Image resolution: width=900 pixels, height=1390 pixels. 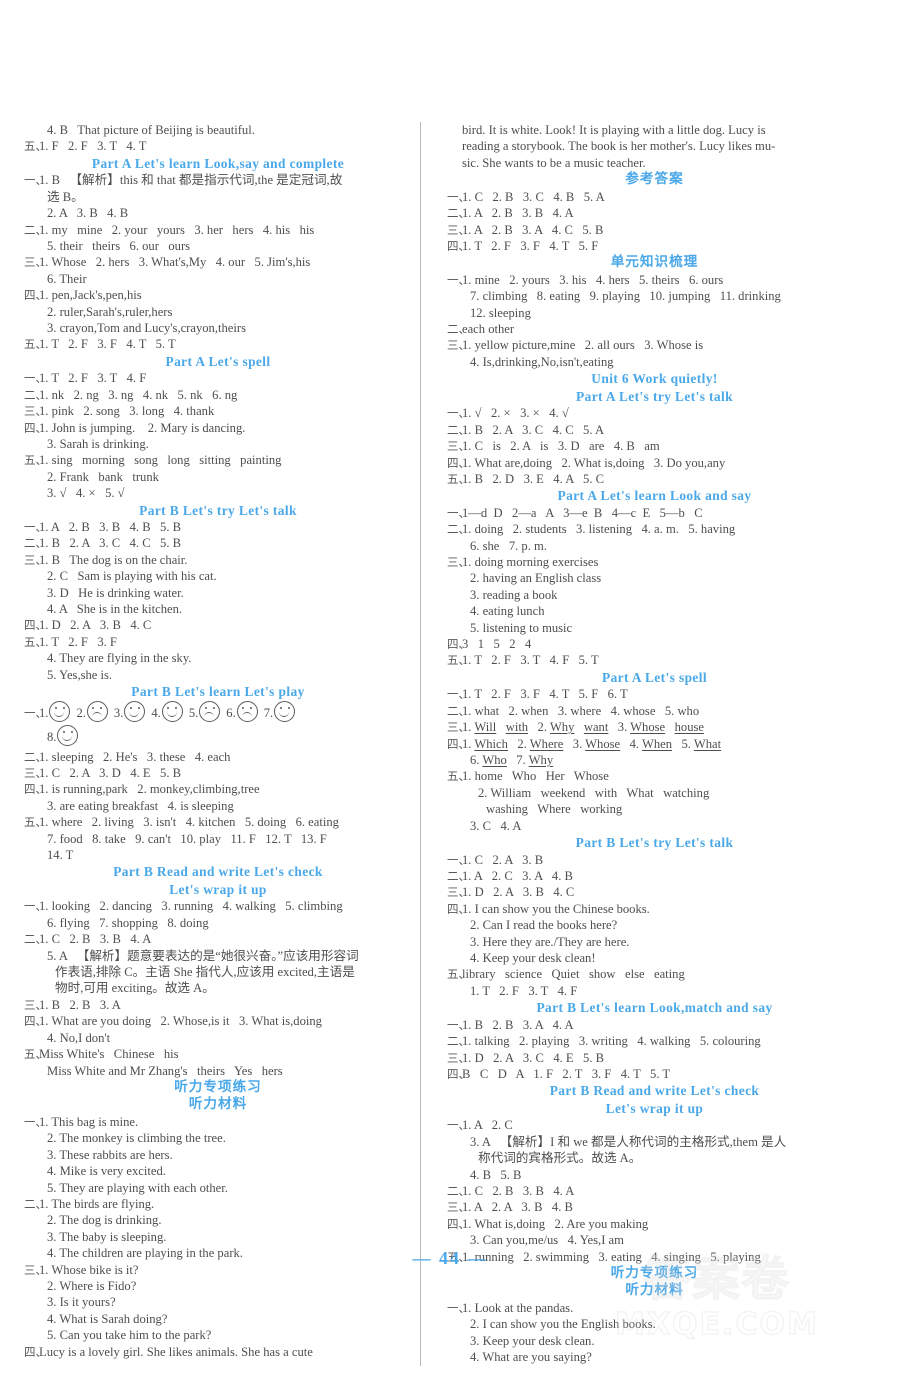 What do you see at coordinates (518, 1190) in the screenshot?
I see `answer-text: 1. C 2. B 3. B 4. A` at bounding box center [518, 1190].